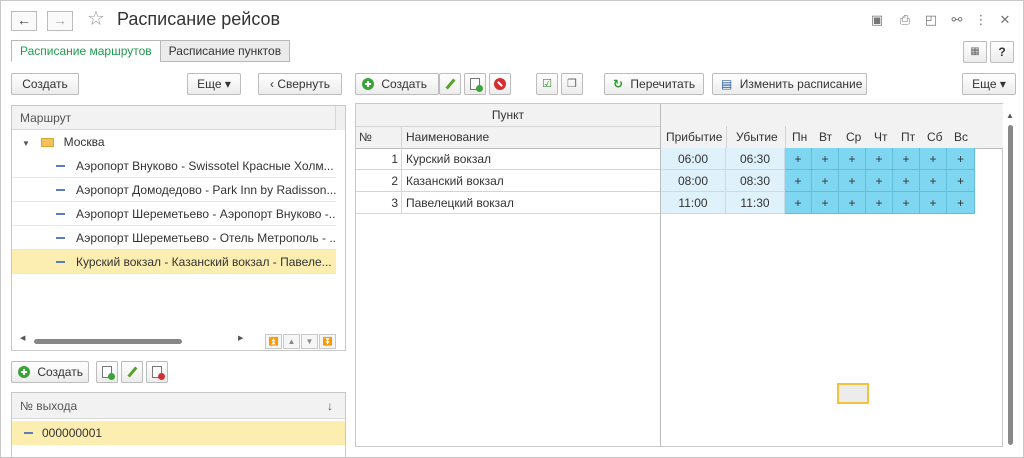 The height and width of the screenshot is (458, 1024). What do you see at coordinates (908, 137) in the screenshot?
I see `col-day-header: Пт` at bounding box center [908, 137].